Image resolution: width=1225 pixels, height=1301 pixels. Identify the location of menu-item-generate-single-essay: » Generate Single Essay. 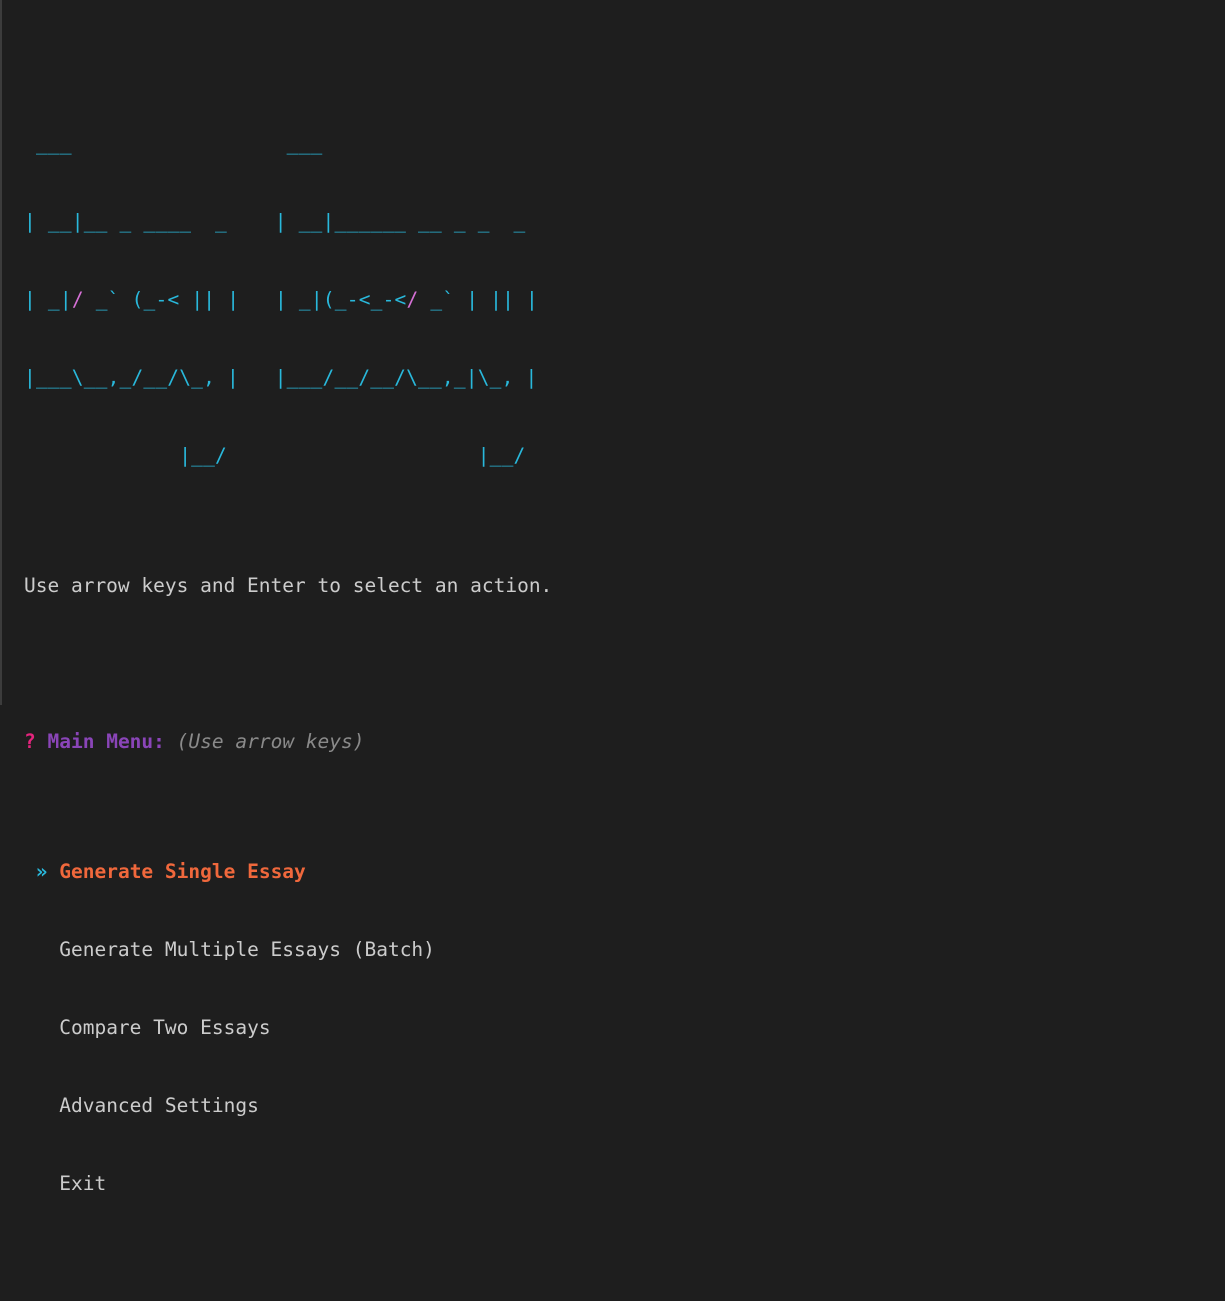
(288, 872).